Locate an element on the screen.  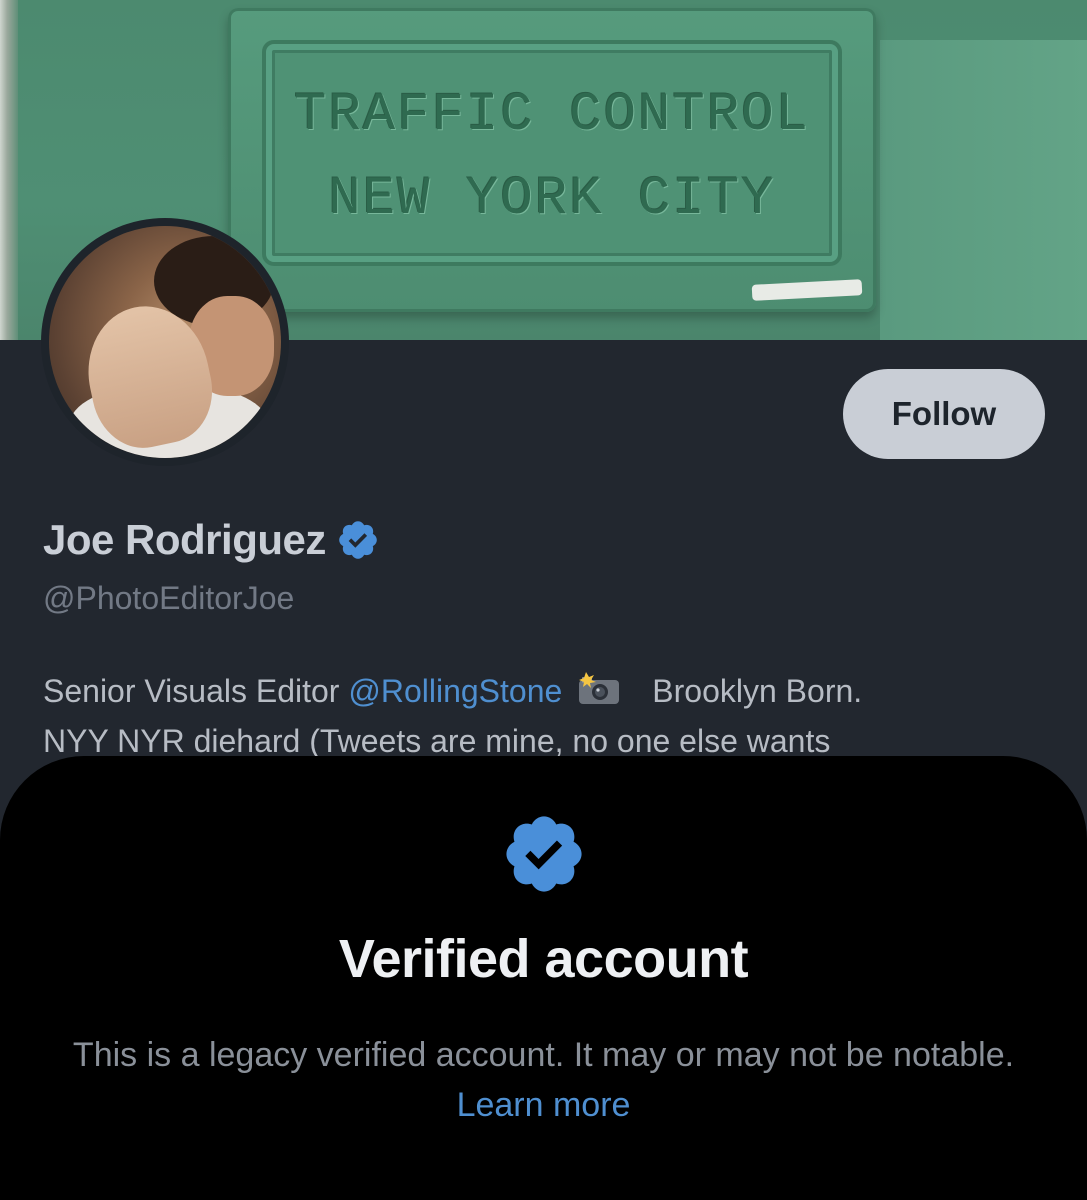
avatar-photo is located at coordinates (165, 342).